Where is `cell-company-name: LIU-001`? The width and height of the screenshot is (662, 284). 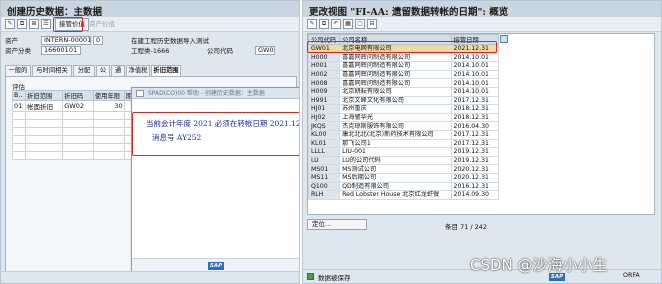 cell-company-name: LIU-001 is located at coordinates (395, 152).